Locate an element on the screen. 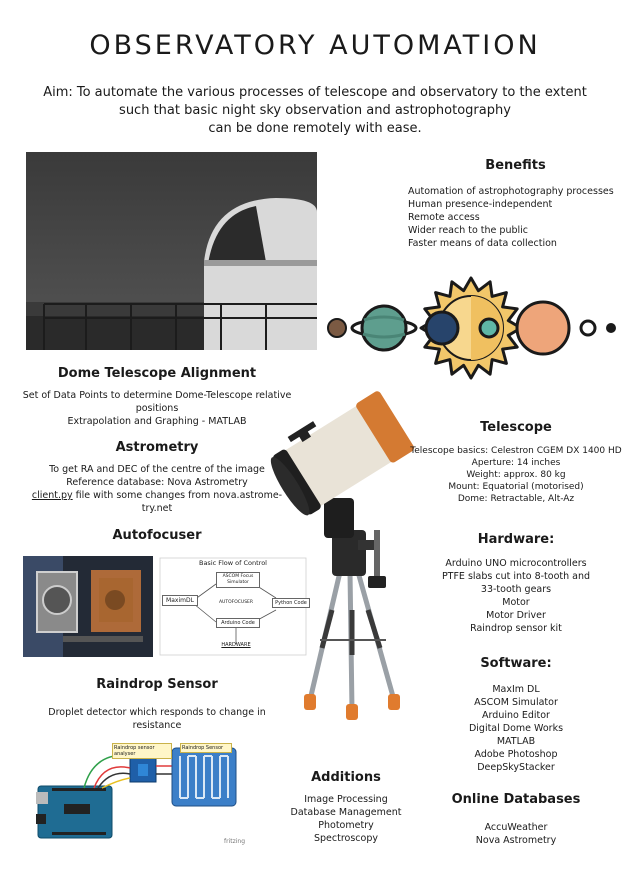  autofocuser-photo-illustration is located at coordinates (88, 606).